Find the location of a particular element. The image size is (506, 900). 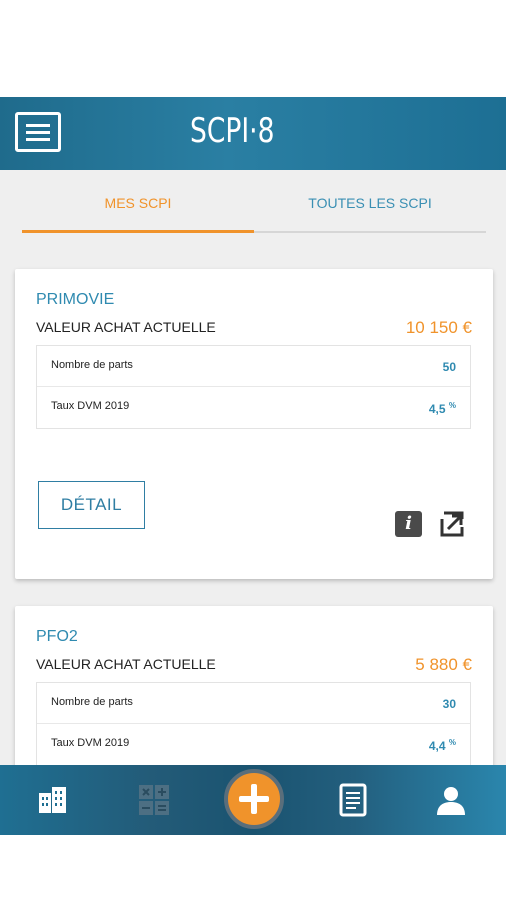

tab-mes-scpi: MES SCPI is located at coordinates (138, 202).